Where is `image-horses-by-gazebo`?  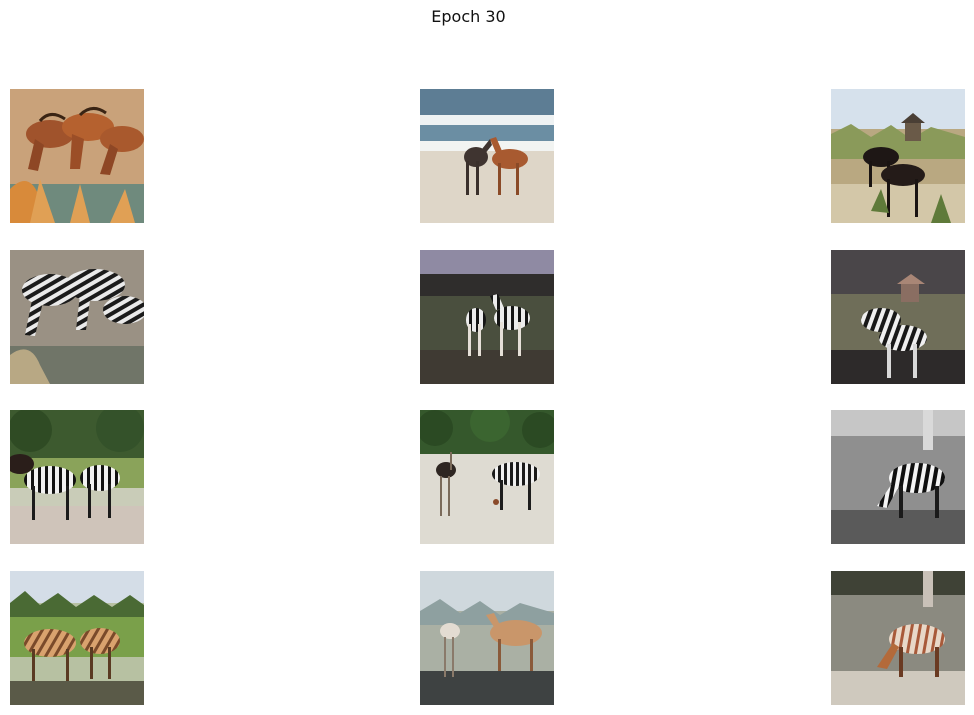
image-horses-by-gazebo is located at coordinates (898, 156).